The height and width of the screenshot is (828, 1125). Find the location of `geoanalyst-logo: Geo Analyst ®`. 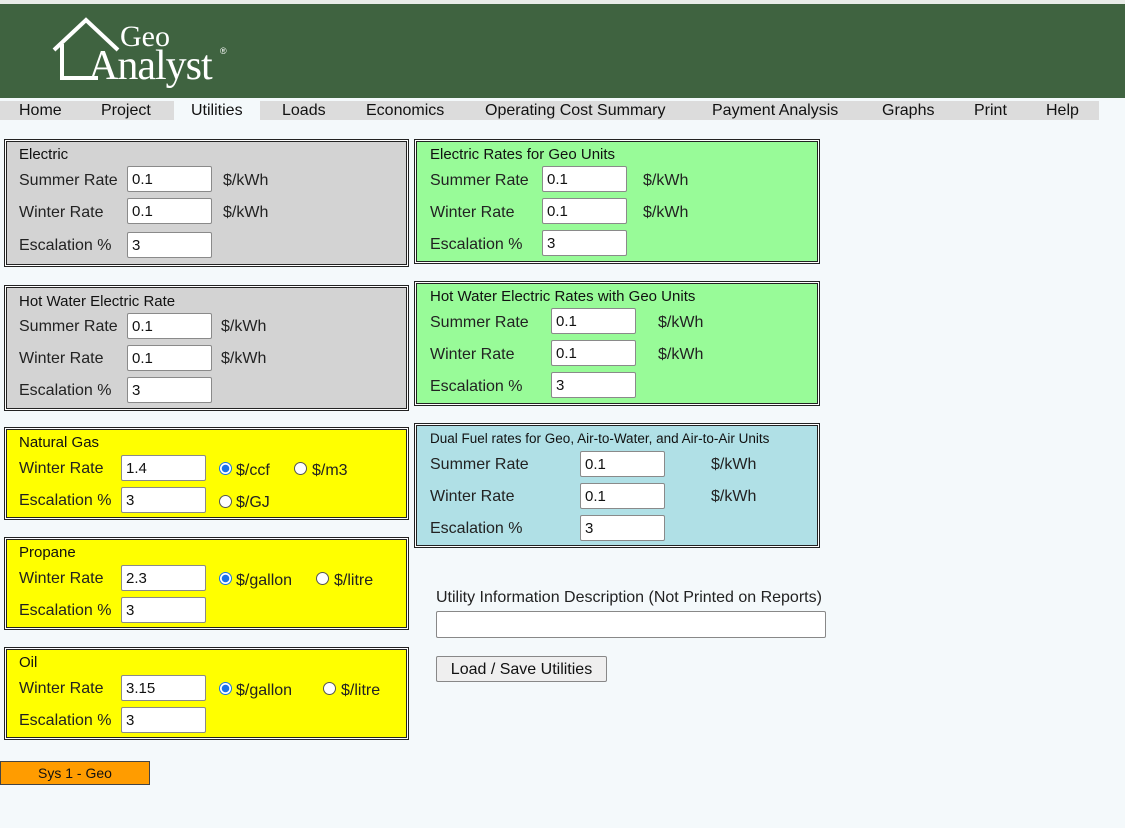

geoanalyst-logo: Geo Analyst ® is located at coordinates (143, 56).